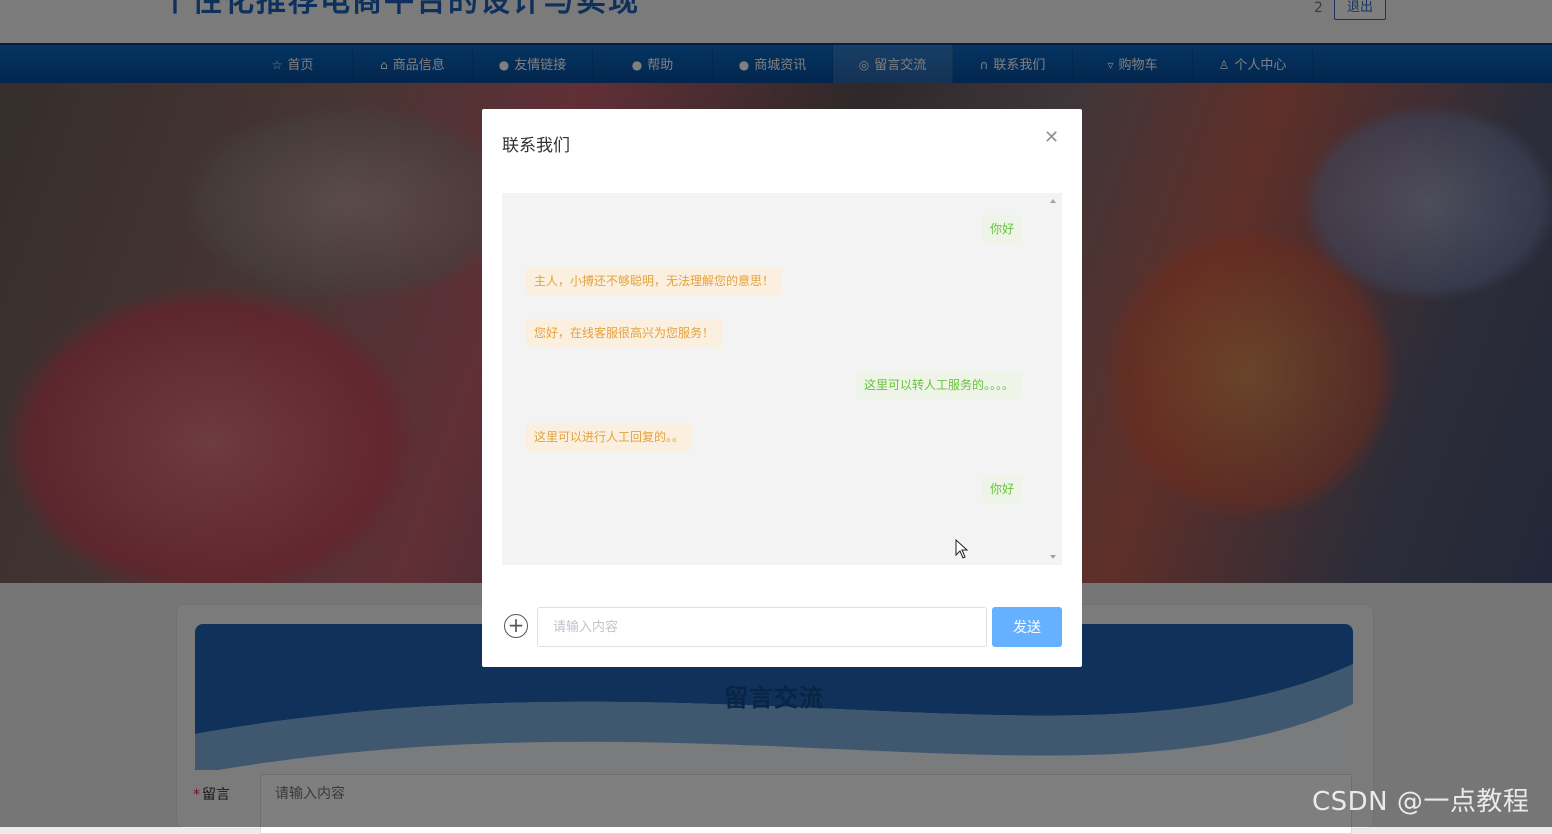  Describe the element at coordinates (1027, 627) in the screenshot. I see `send-button: 发送` at that location.